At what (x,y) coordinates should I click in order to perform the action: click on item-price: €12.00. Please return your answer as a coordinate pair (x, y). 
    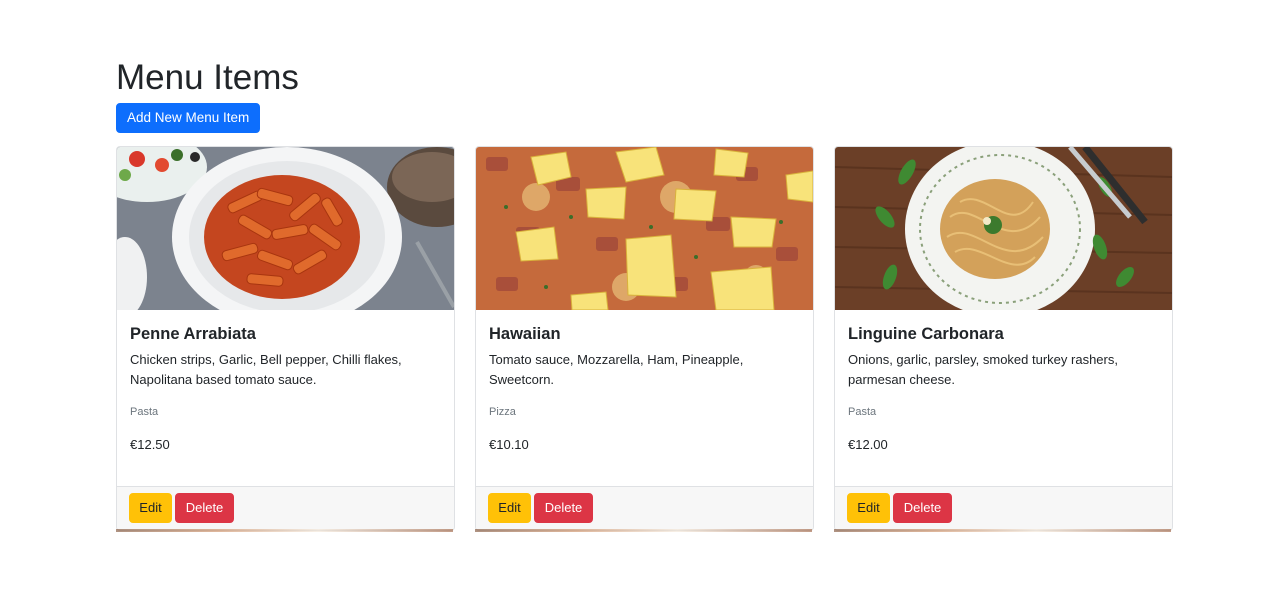
    Looking at the image, I should click on (868, 444).